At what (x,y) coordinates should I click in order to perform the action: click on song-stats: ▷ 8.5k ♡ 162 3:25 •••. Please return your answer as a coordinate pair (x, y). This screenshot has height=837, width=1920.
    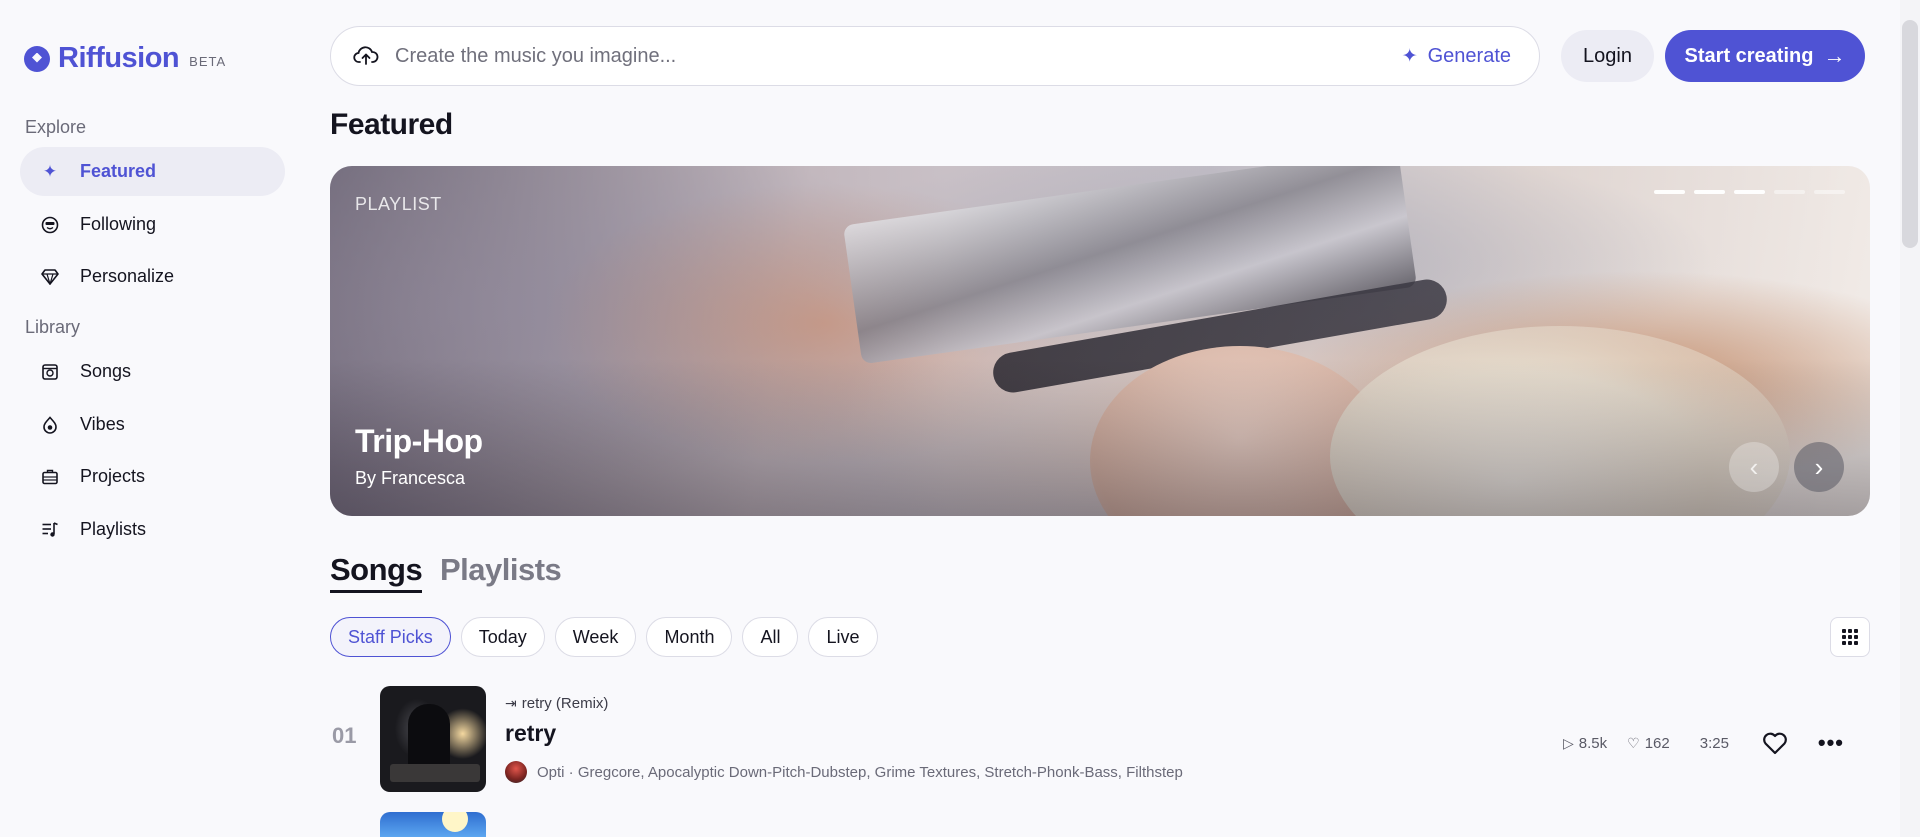
    Looking at the image, I should click on (1704, 743).